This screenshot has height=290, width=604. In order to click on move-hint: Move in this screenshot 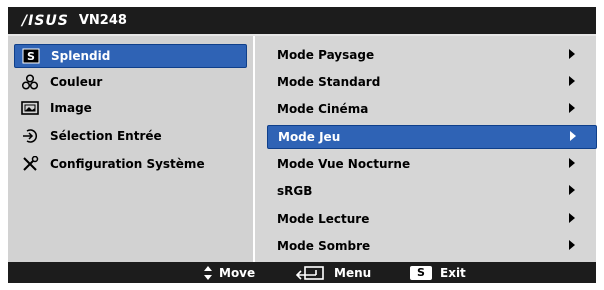, I will do `click(229, 272)`.